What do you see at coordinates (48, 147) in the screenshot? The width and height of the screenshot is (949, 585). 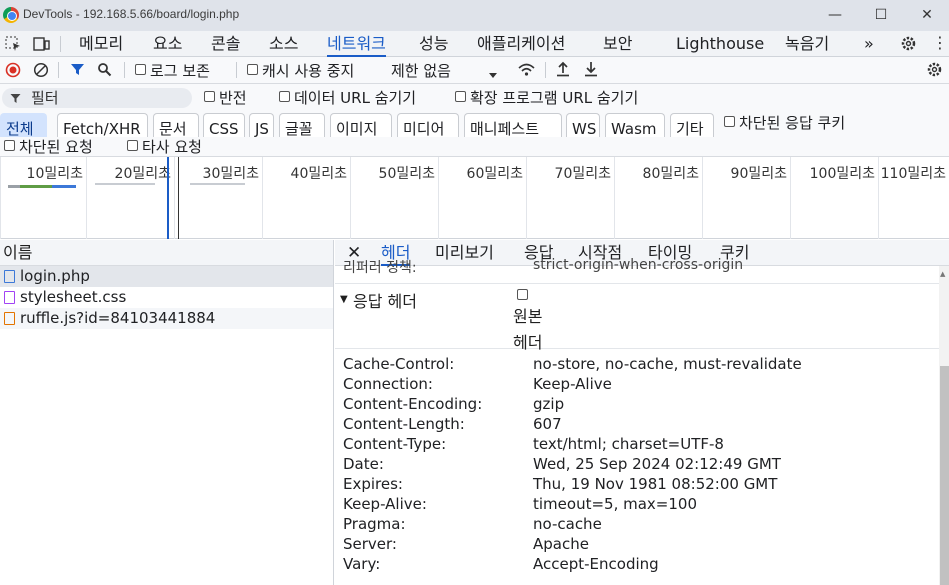 I see `blocked-requests-checkbox: 차단된 요청` at bounding box center [48, 147].